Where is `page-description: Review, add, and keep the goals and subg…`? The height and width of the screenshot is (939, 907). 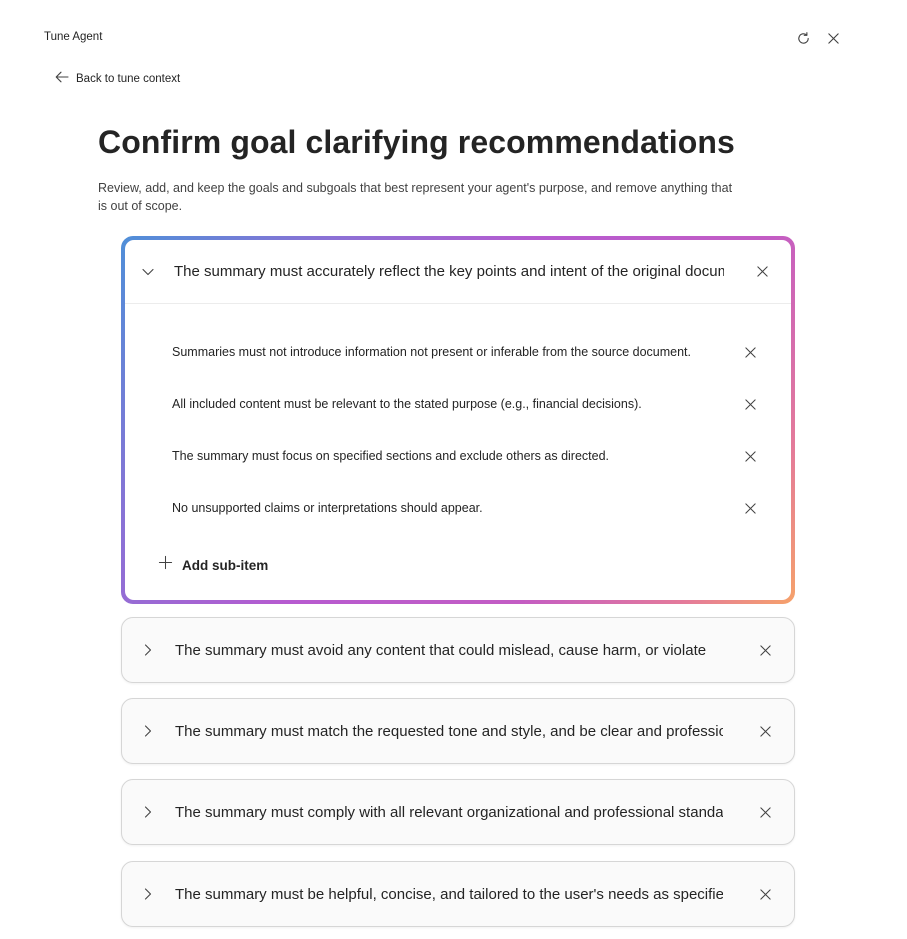
page-description: Review, add, and keep the goals and subg… is located at coordinates (415, 197).